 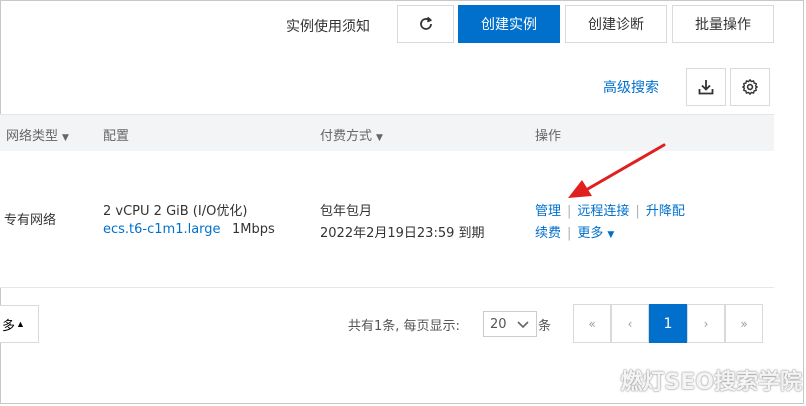 What do you see at coordinates (630, 323) in the screenshot?
I see `prev-page-button: ‹` at bounding box center [630, 323].